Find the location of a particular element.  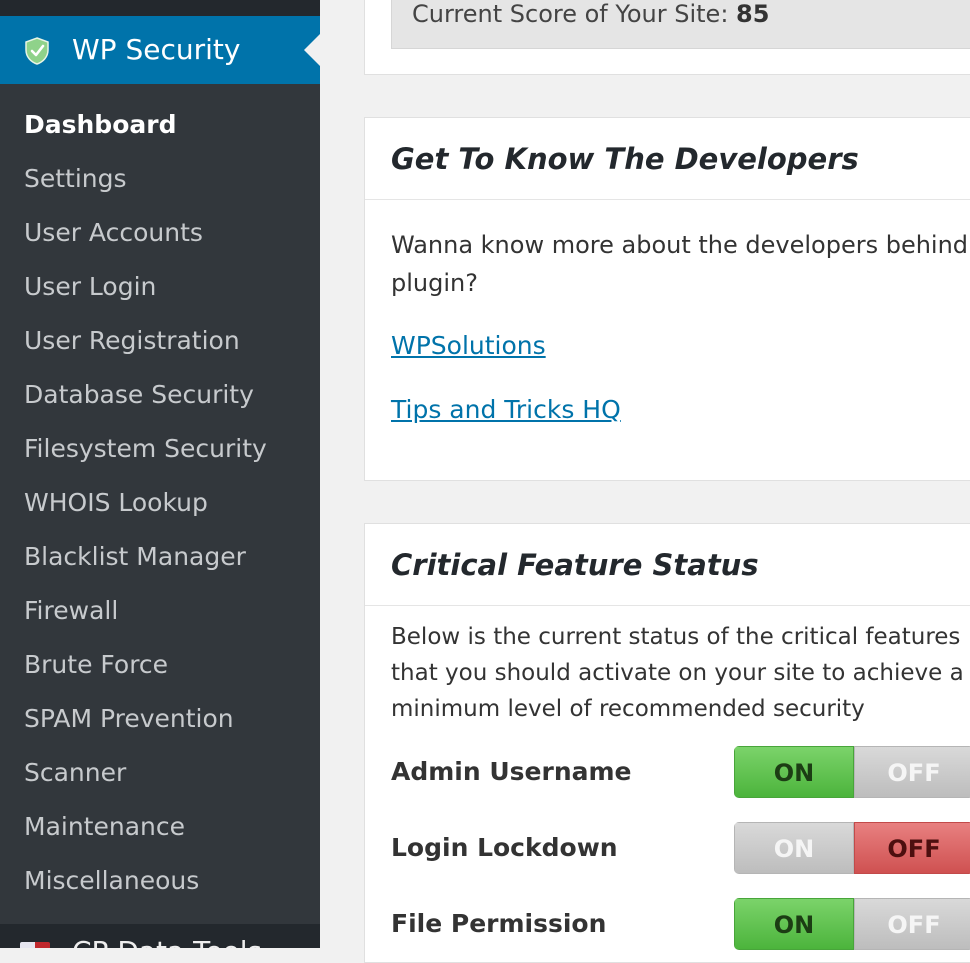

submenu-item-filesystem-security: Filesystem Security is located at coordinates (160, 449).